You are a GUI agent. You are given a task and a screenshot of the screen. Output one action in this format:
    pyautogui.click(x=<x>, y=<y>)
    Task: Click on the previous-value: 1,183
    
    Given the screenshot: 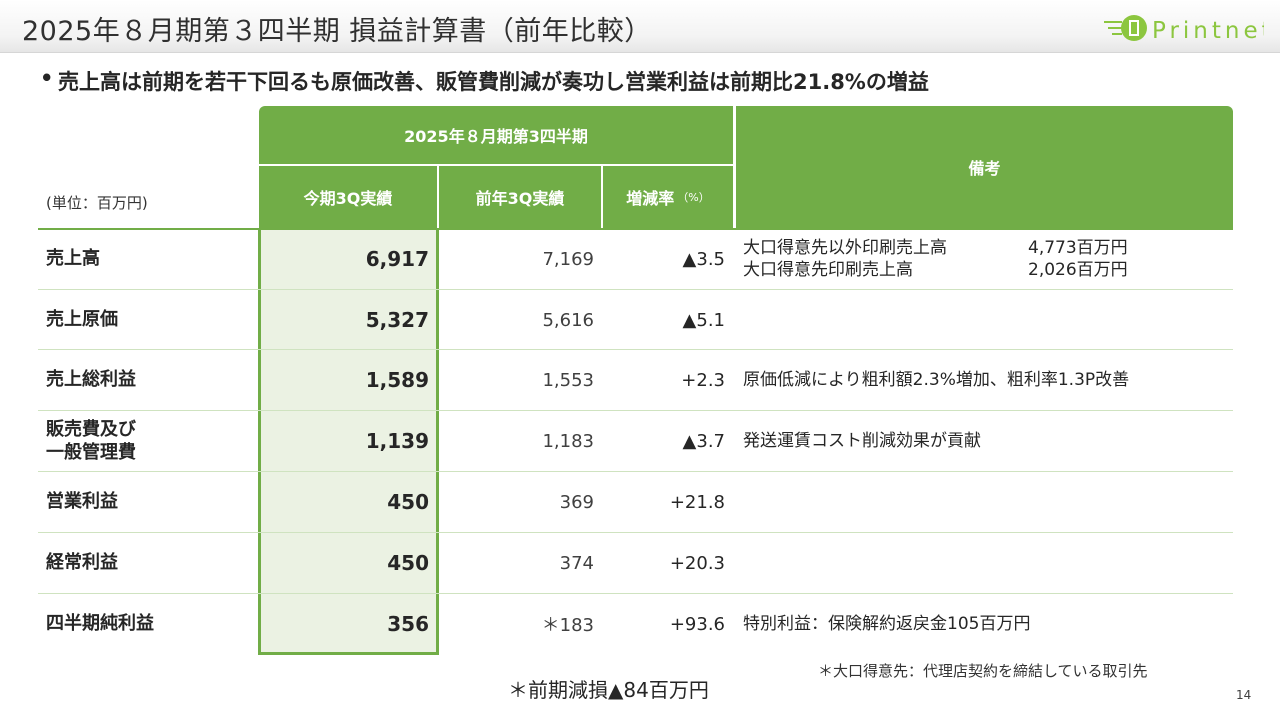 What is the action you would take?
    pyautogui.click(x=568, y=441)
    